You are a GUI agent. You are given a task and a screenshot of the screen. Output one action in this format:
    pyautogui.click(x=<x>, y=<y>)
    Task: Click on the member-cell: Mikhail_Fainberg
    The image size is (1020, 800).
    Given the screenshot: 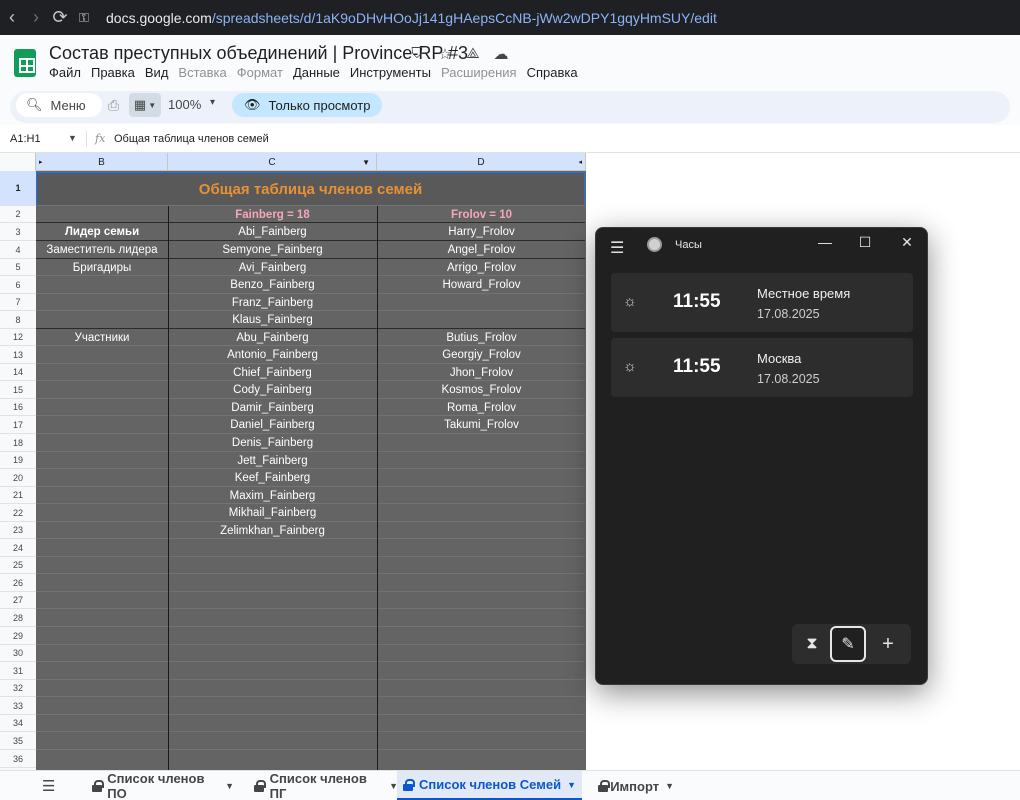 What is the action you would take?
    pyautogui.click(x=272, y=513)
    